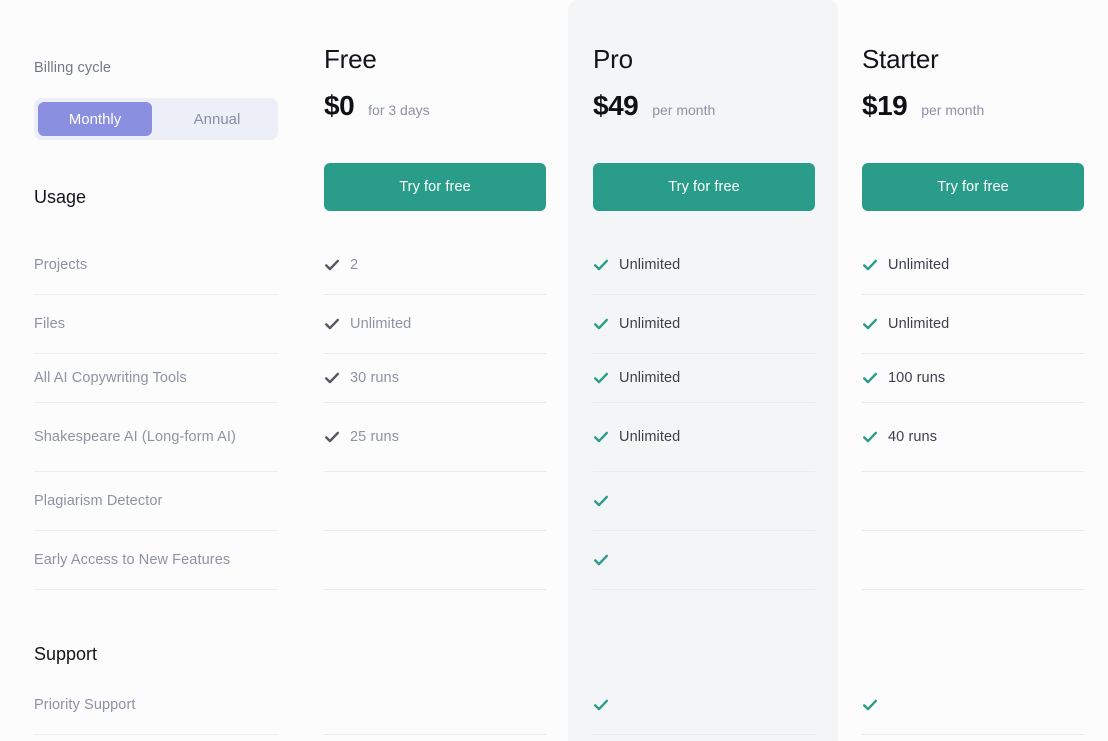 The height and width of the screenshot is (741, 1108). What do you see at coordinates (85, 704) in the screenshot?
I see `feature-label: Priority Support` at bounding box center [85, 704].